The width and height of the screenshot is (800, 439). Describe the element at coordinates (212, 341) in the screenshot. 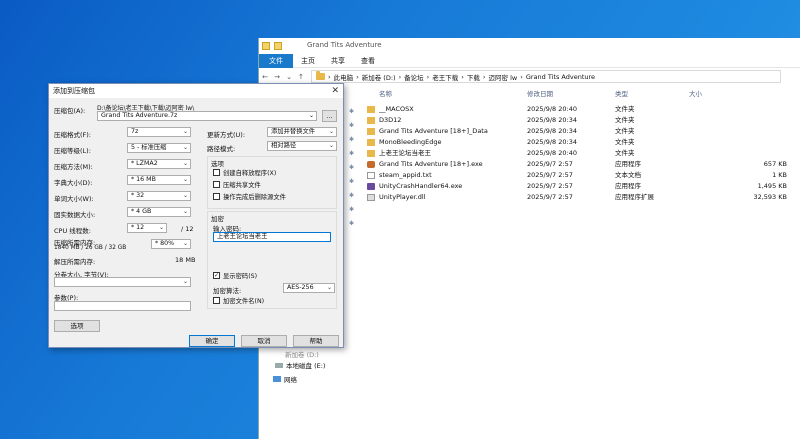

I see `ok-button: 确定` at that location.